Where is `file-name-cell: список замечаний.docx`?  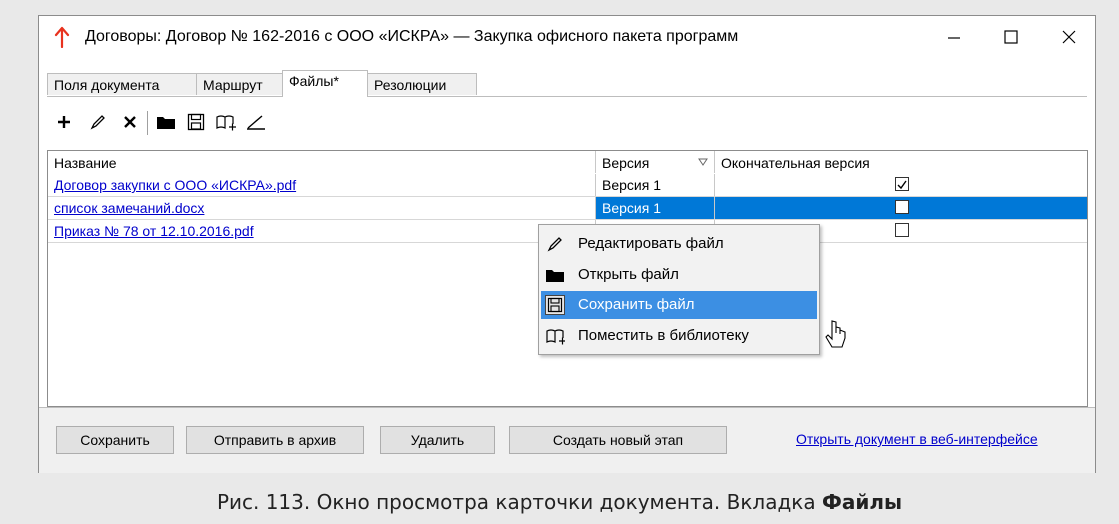
file-name-cell: список замечаний.docx is located at coordinates (321, 208).